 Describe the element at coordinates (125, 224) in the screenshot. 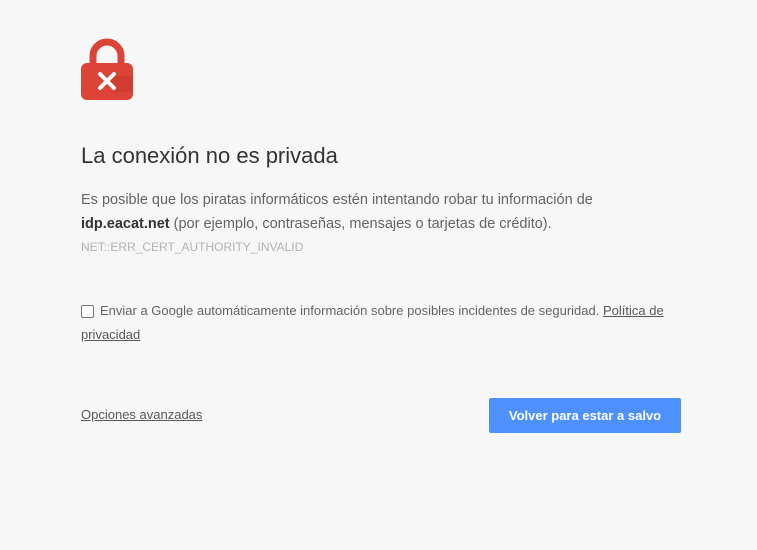

I see `domain-name: idp.eacat.net` at that location.